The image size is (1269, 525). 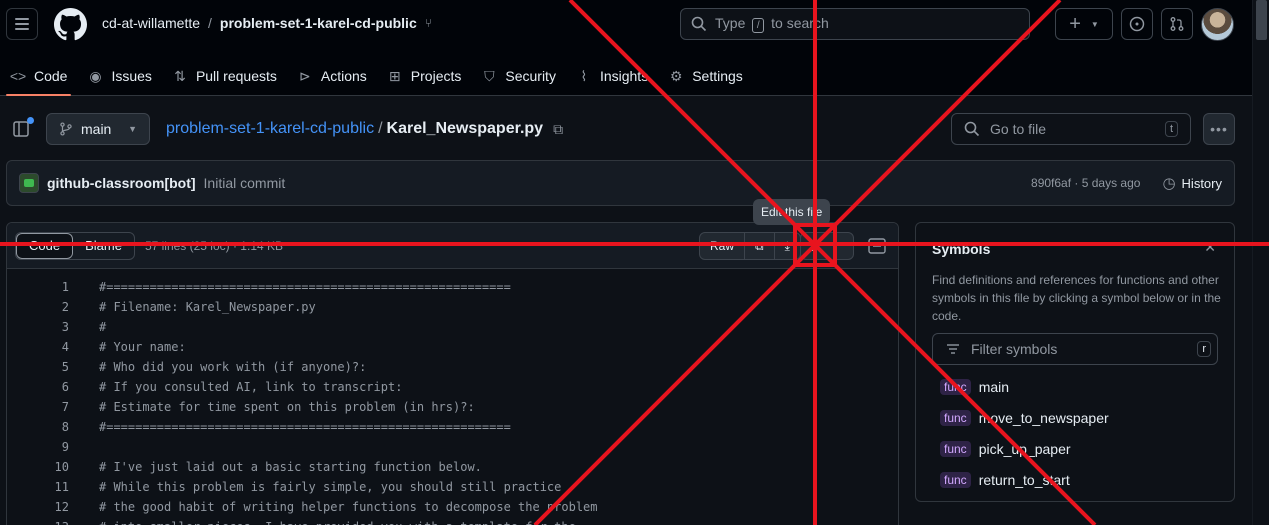 What do you see at coordinates (1084, 24) in the screenshot?
I see `create-new-button: + ▼` at bounding box center [1084, 24].